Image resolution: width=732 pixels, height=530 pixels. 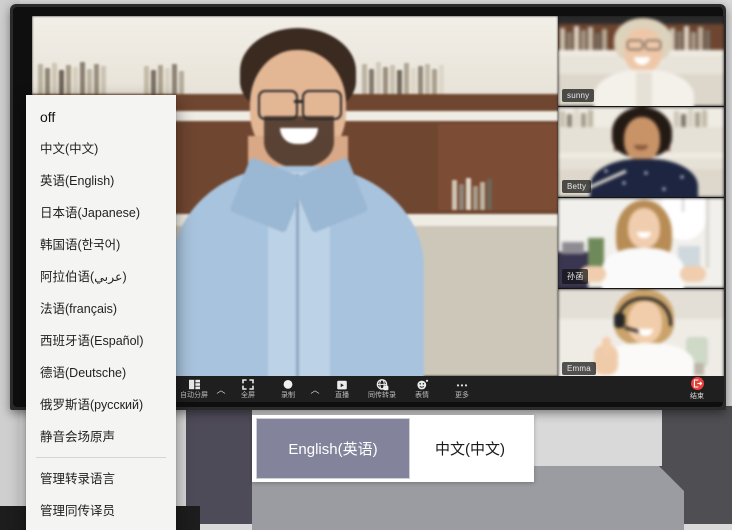 What do you see at coordinates (101, 479) in the screenshot?
I see `menu-item-manage-transcription-languages: 管理转录语言` at bounding box center [101, 479].